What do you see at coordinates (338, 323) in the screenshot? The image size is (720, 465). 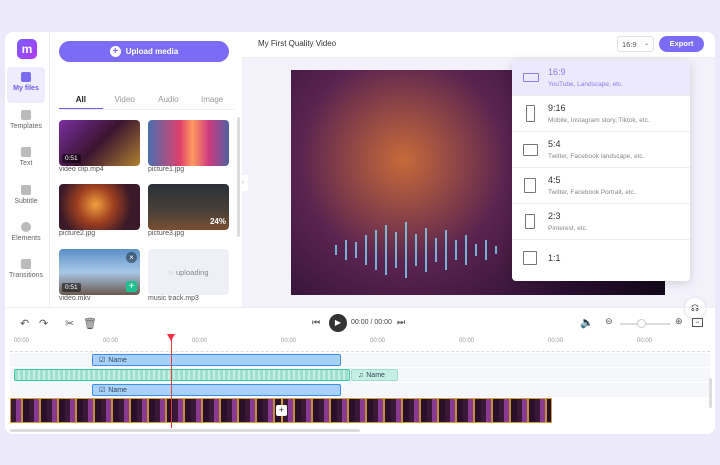 I see `play-button: ▶` at bounding box center [338, 323].